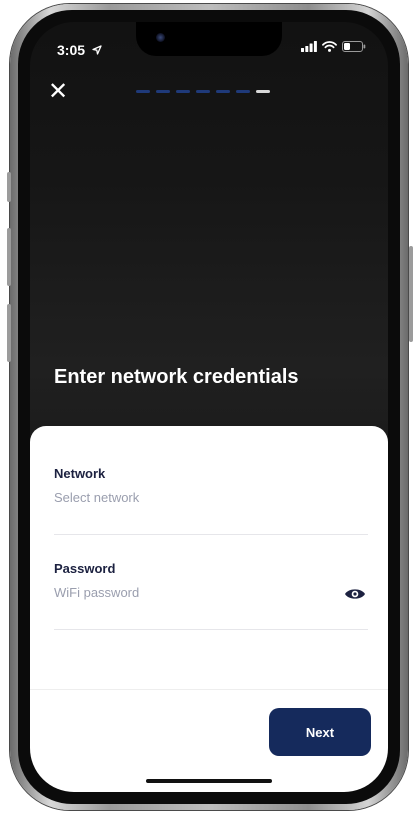 The height and width of the screenshot is (814, 418). What do you see at coordinates (309, 46) in the screenshot?
I see `cellular-signal-icon` at bounding box center [309, 46].